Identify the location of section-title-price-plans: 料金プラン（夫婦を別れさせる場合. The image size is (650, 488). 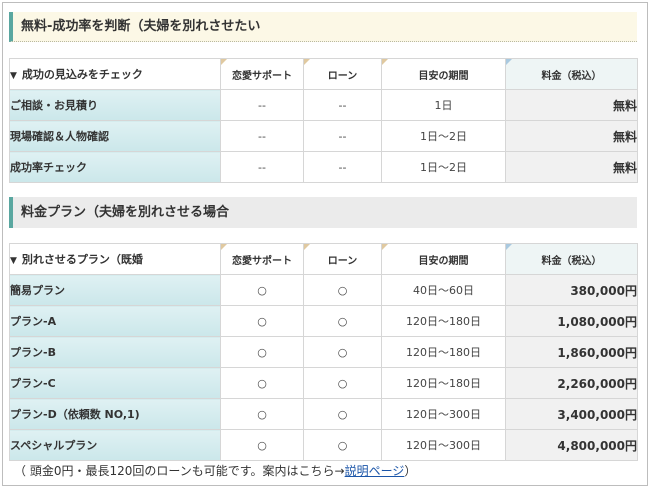
(323, 212).